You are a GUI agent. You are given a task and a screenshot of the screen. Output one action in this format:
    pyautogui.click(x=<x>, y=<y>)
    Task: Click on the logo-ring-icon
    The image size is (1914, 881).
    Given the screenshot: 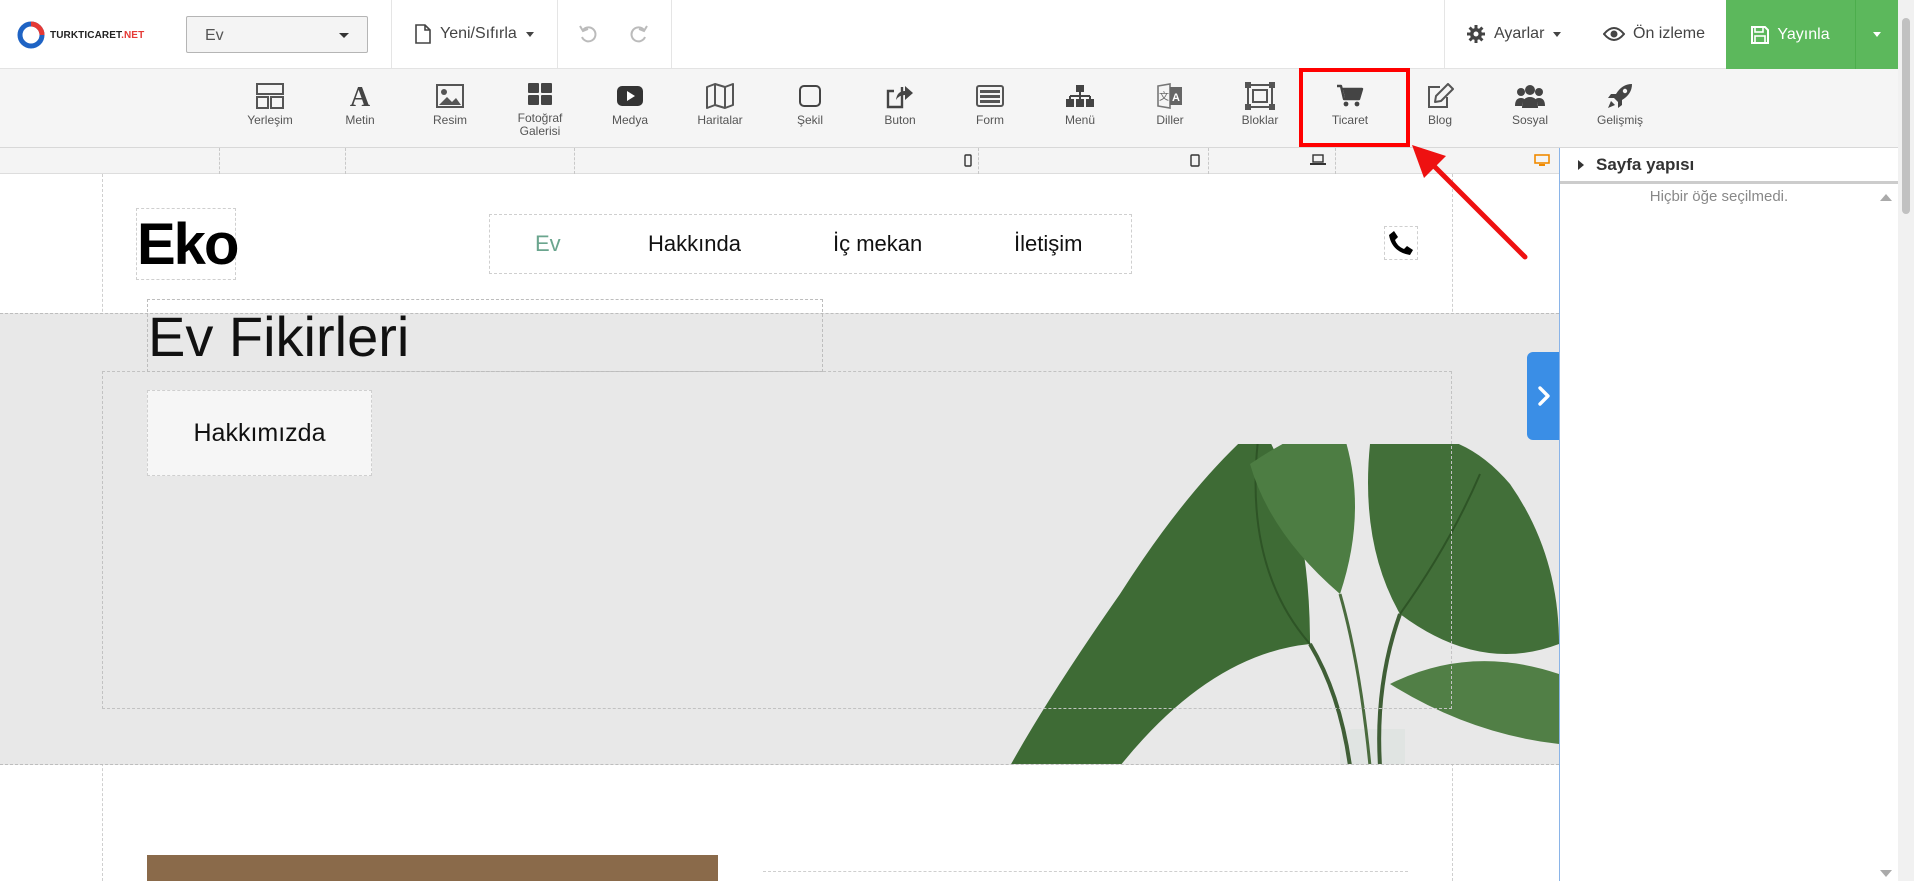 What is the action you would take?
    pyautogui.click(x=31, y=35)
    